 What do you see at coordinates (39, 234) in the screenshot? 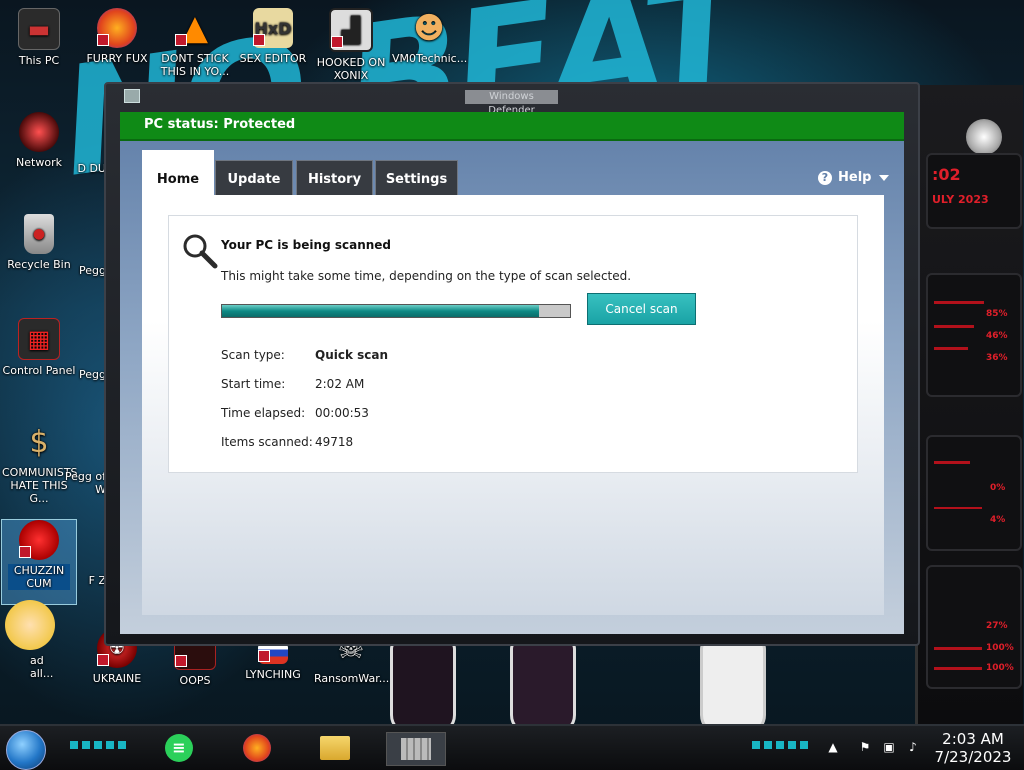
I see `recycle-bin-icon: ●` at bounding box center [39, 234].